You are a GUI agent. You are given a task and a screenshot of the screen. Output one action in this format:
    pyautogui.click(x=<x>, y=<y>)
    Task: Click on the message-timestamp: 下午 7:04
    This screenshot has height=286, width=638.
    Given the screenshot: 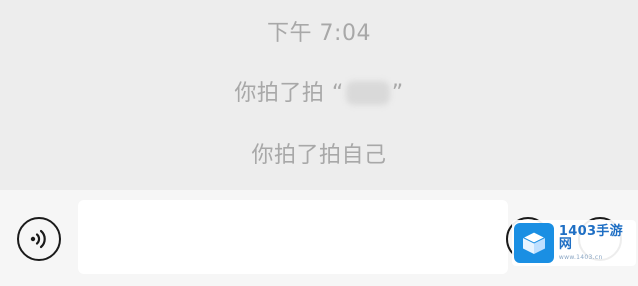 What is the action you would take?
    pyautogui.click(x=319, y=33)
    